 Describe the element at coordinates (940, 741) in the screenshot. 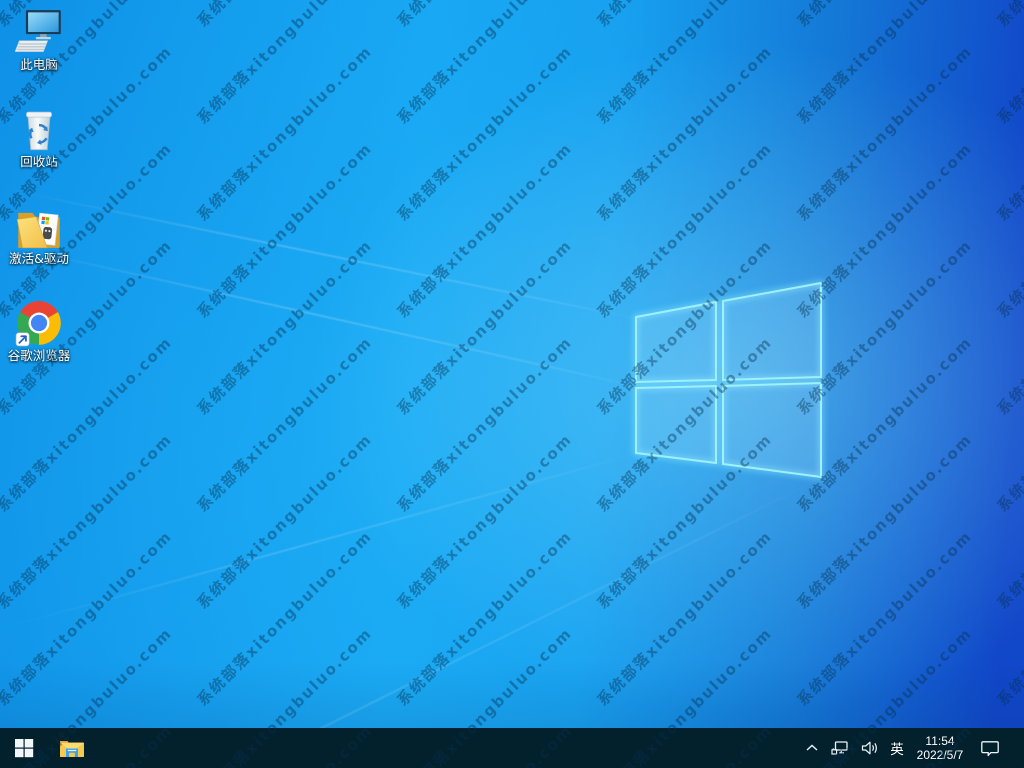

I see `tray-time: 11:54` at that location.